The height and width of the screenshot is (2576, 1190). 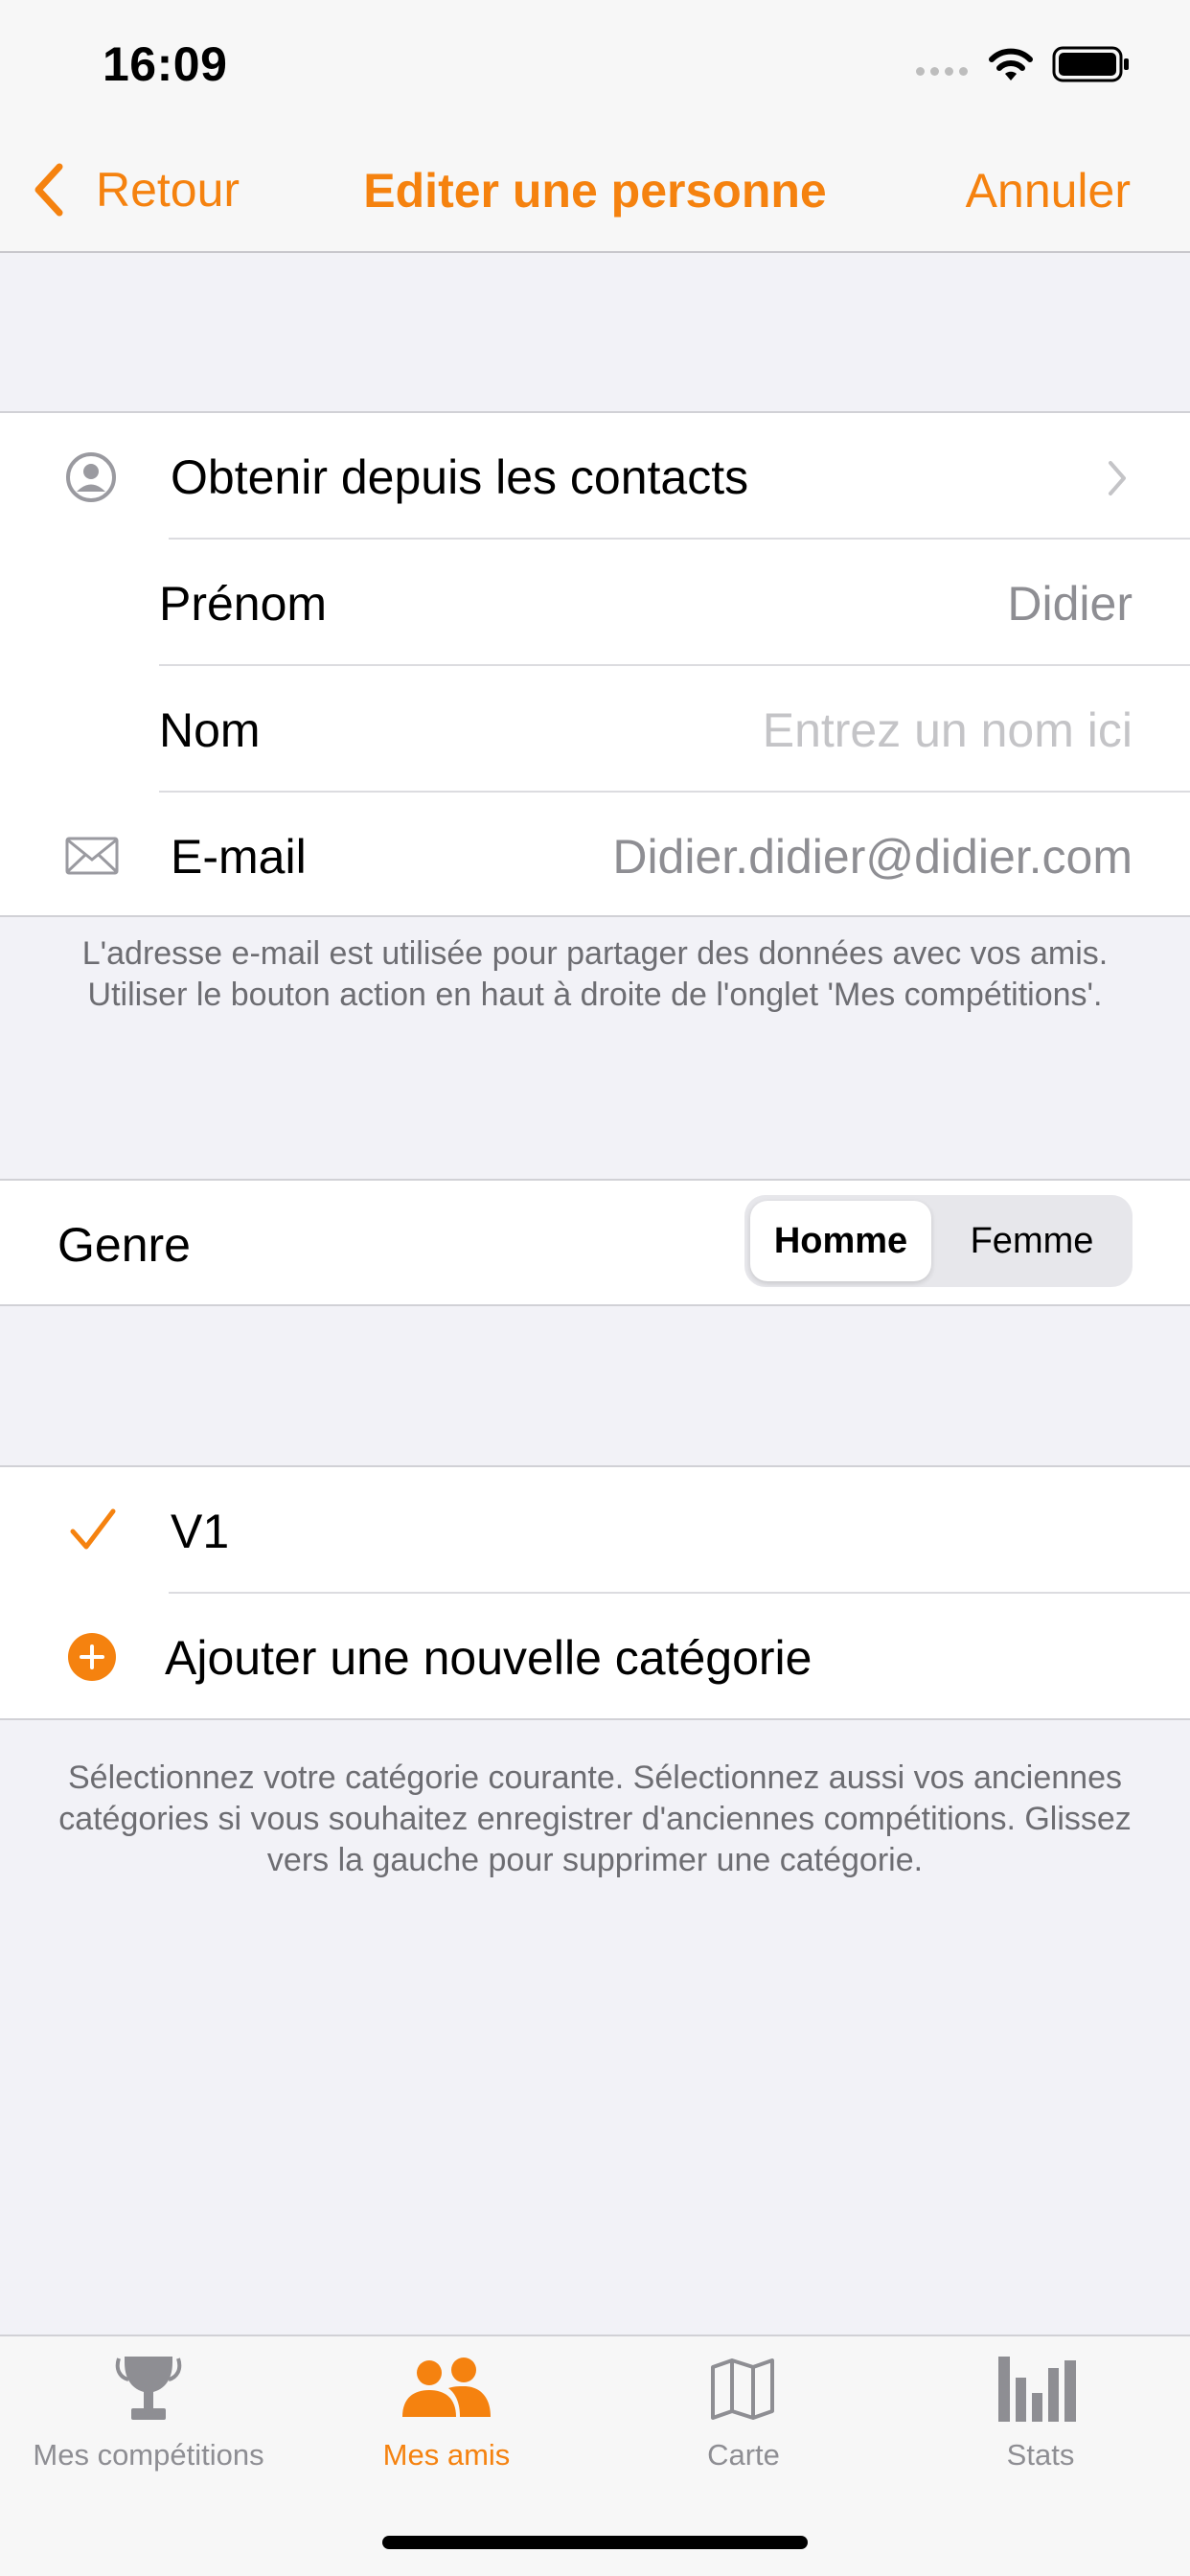 I want to click on email-label: E-mail, so click(x=239, y=857).